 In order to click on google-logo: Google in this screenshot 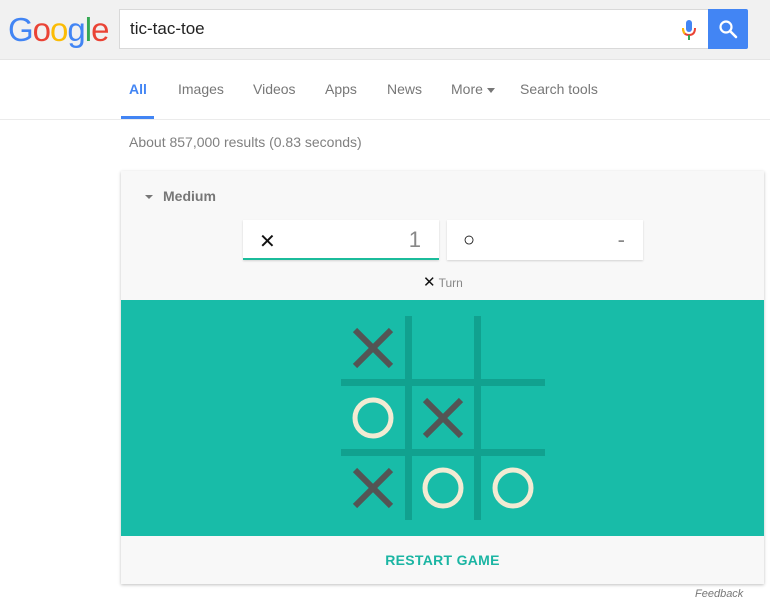, I will do `click(58, 30)`.